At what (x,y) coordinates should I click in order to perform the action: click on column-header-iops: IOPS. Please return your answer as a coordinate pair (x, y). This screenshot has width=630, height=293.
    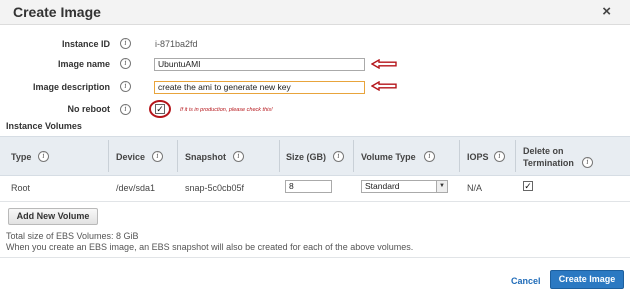
    Looking at the image, I should click on (478, 157).